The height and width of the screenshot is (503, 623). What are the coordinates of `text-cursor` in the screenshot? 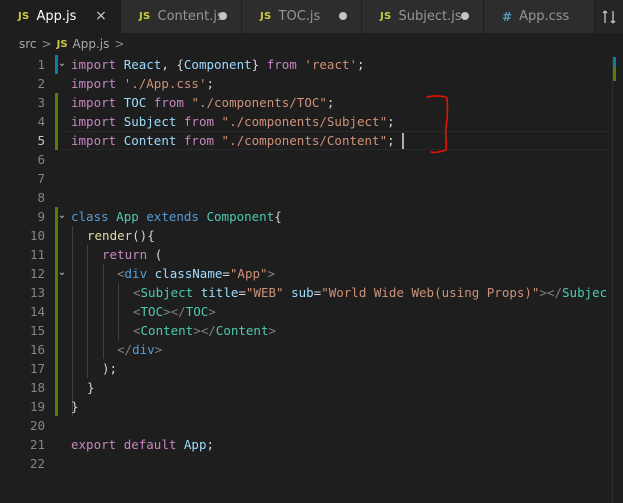 It's located at (403, 141).